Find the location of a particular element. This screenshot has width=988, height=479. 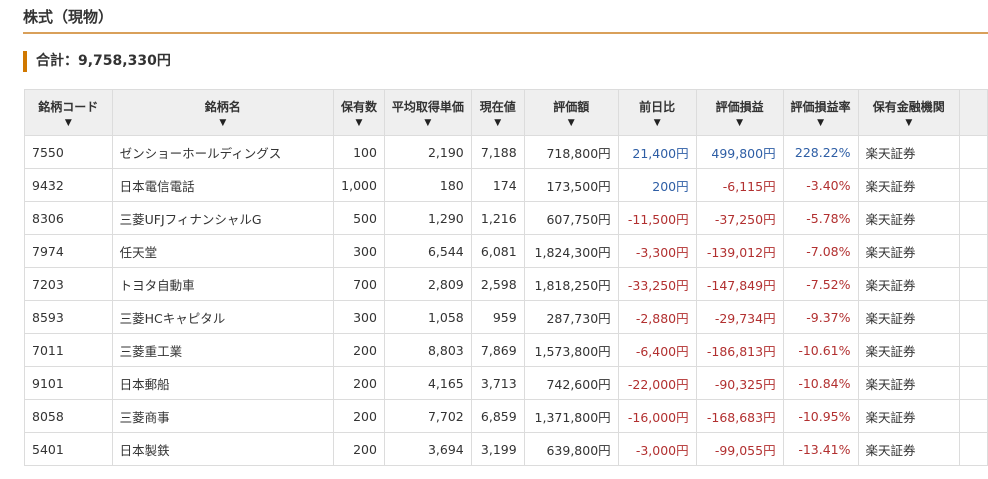

cell-value: 1,573,800円 is located at coordinates (571, 350).